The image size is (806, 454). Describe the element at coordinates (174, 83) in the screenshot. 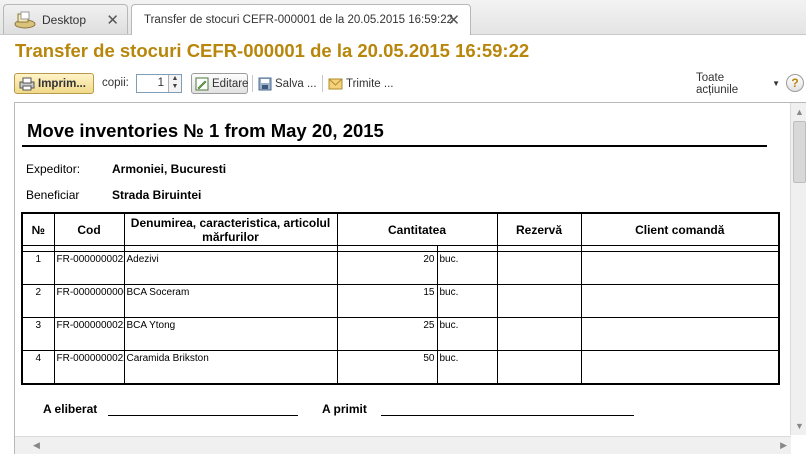

I see `spinner-icon: ▲ ▼` at that location.